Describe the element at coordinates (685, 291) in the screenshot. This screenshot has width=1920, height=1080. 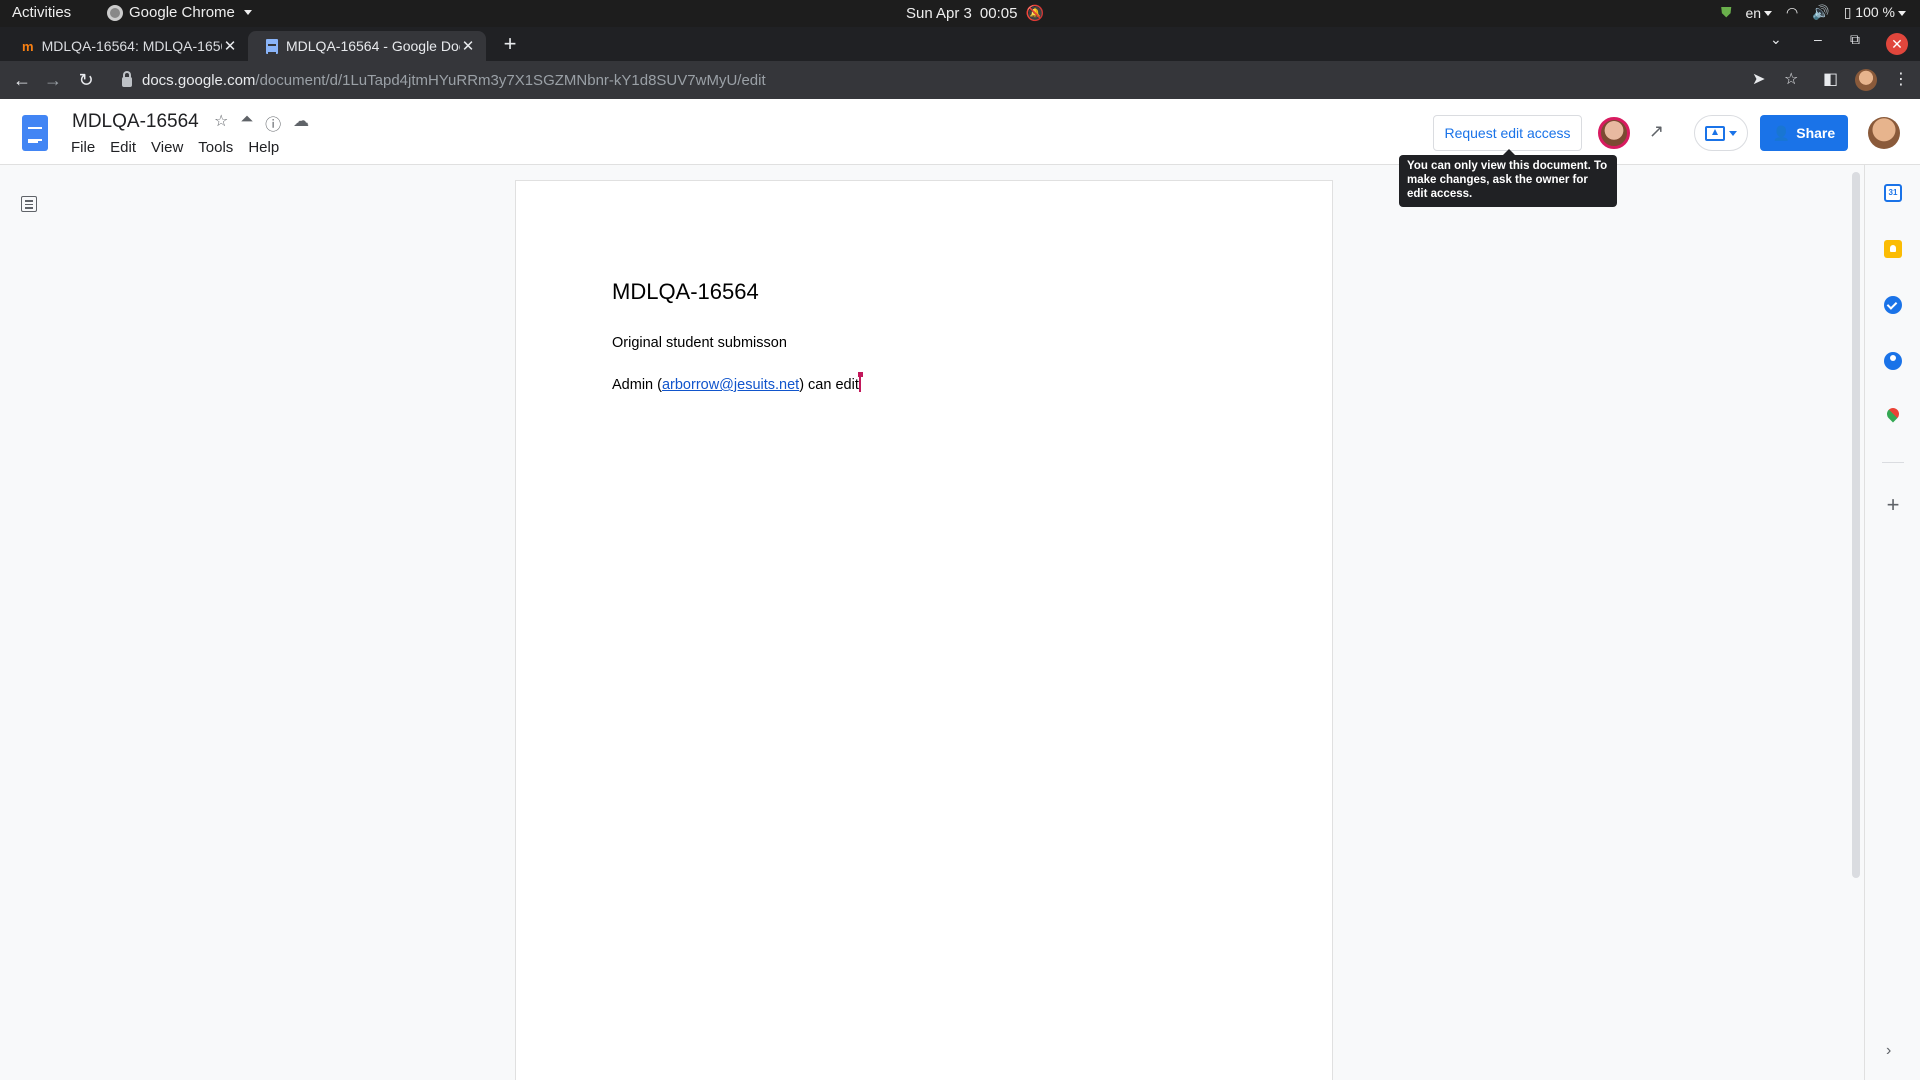
I see `document-heading: MDLQA-16564` at that location.